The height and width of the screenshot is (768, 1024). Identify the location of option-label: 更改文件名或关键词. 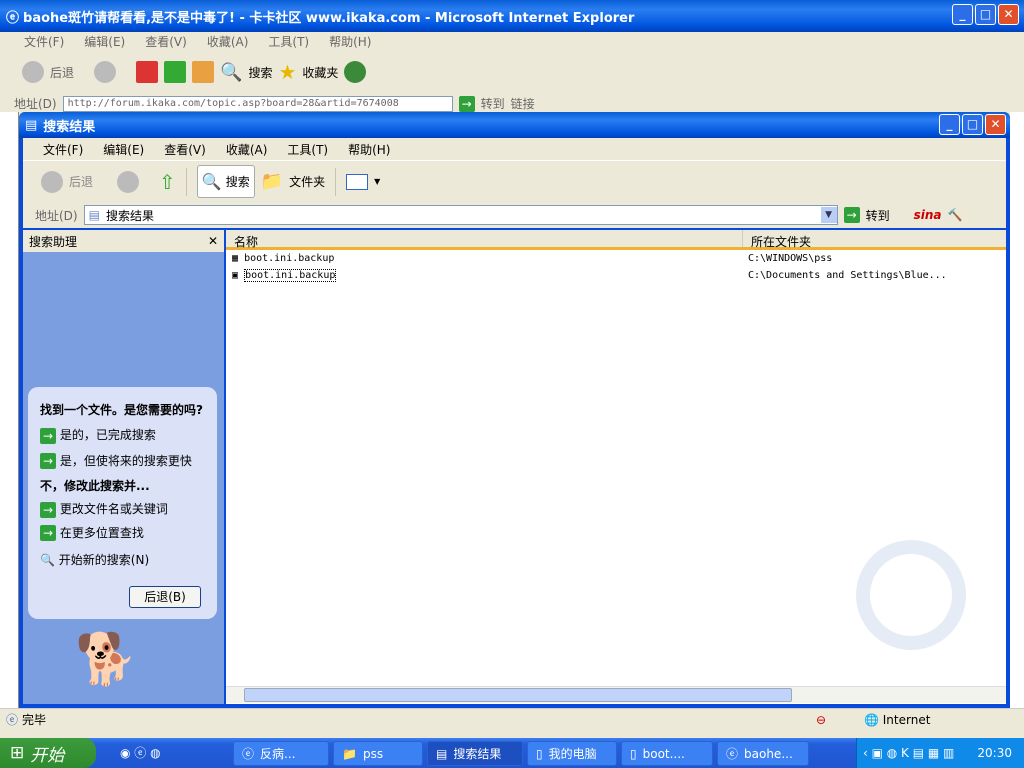
(113, 509).